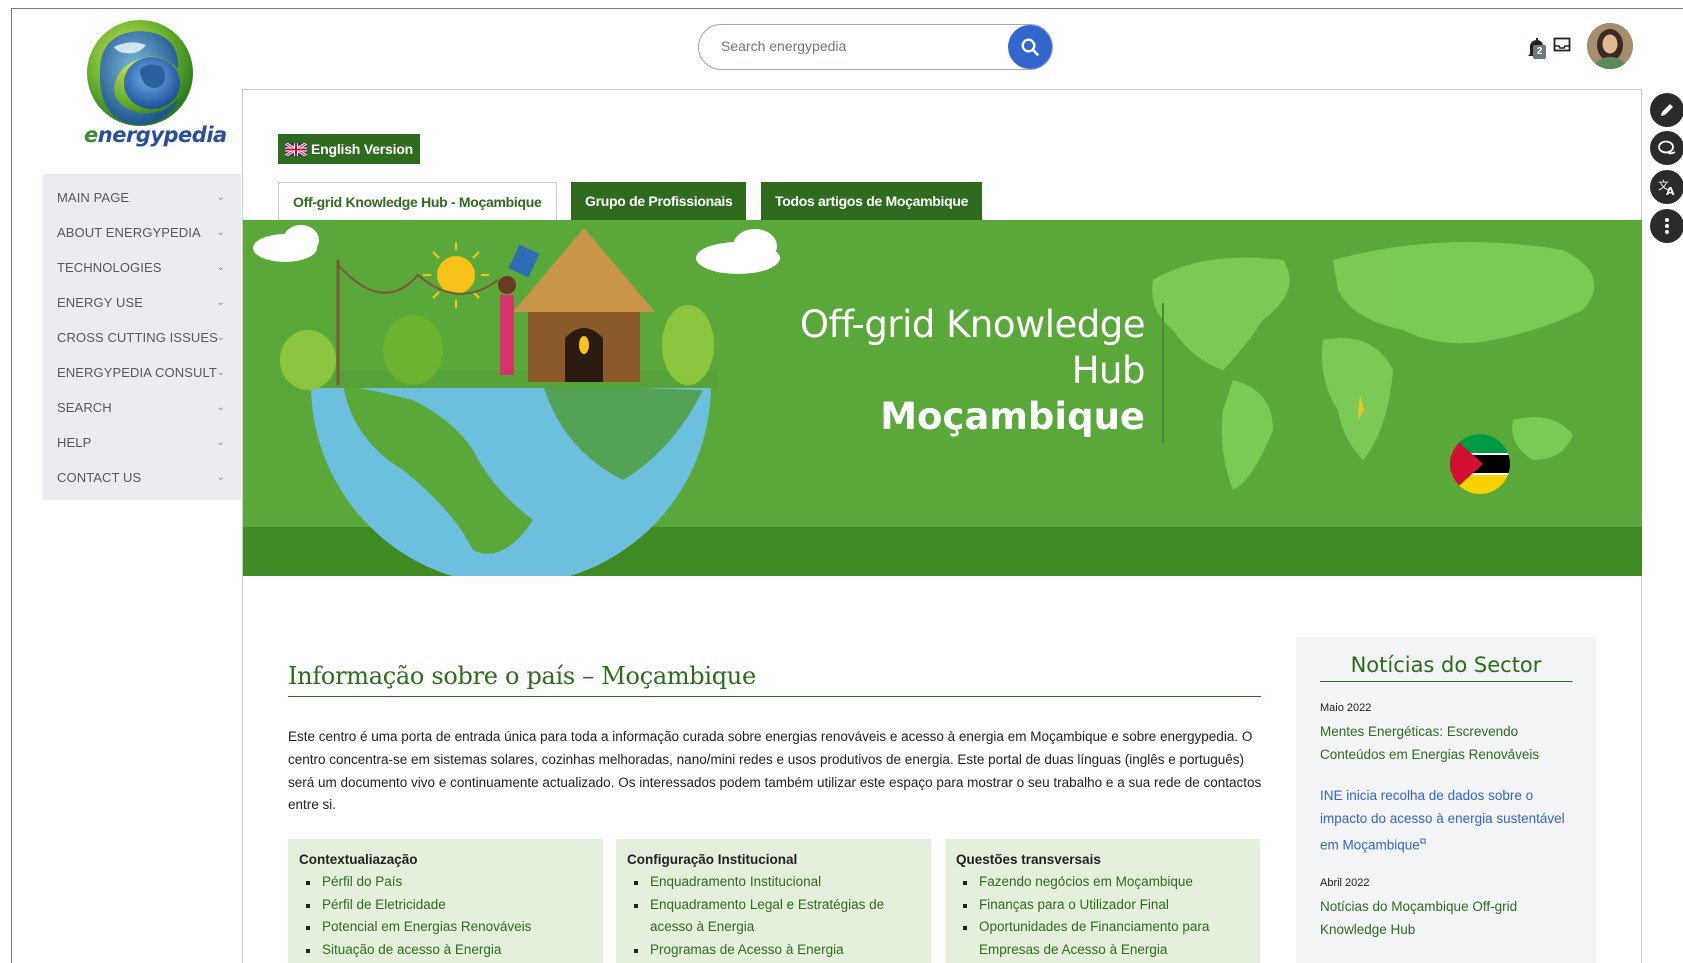 This screenshot has width=1683, height=963. What do you see at coordinates (972, 324) in the screenshot?
I see `banner-title-line1: Off-grid Knowledge` at bounding box center [972, 324].